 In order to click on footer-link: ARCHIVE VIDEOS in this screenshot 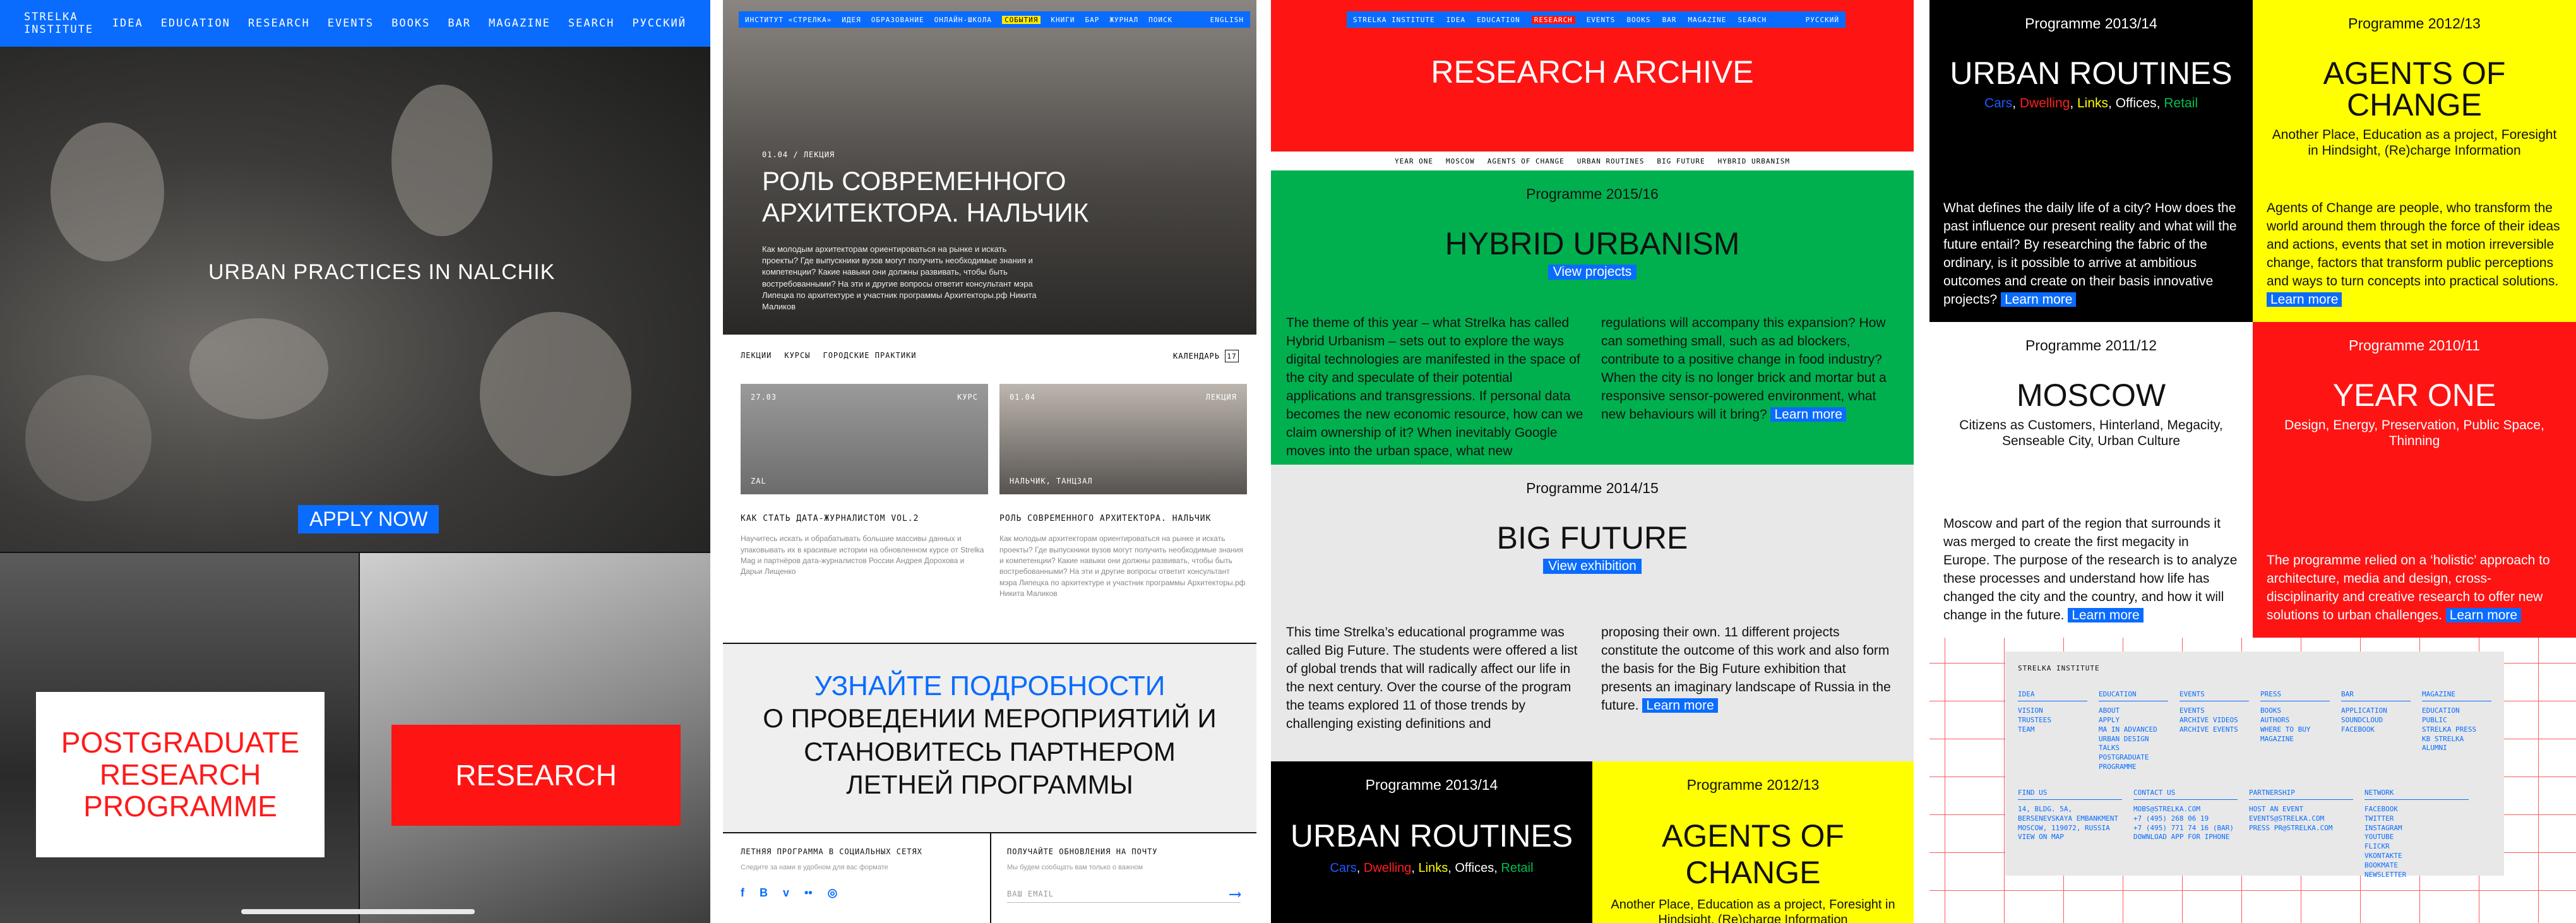, I will do `click(2214, 720)`.